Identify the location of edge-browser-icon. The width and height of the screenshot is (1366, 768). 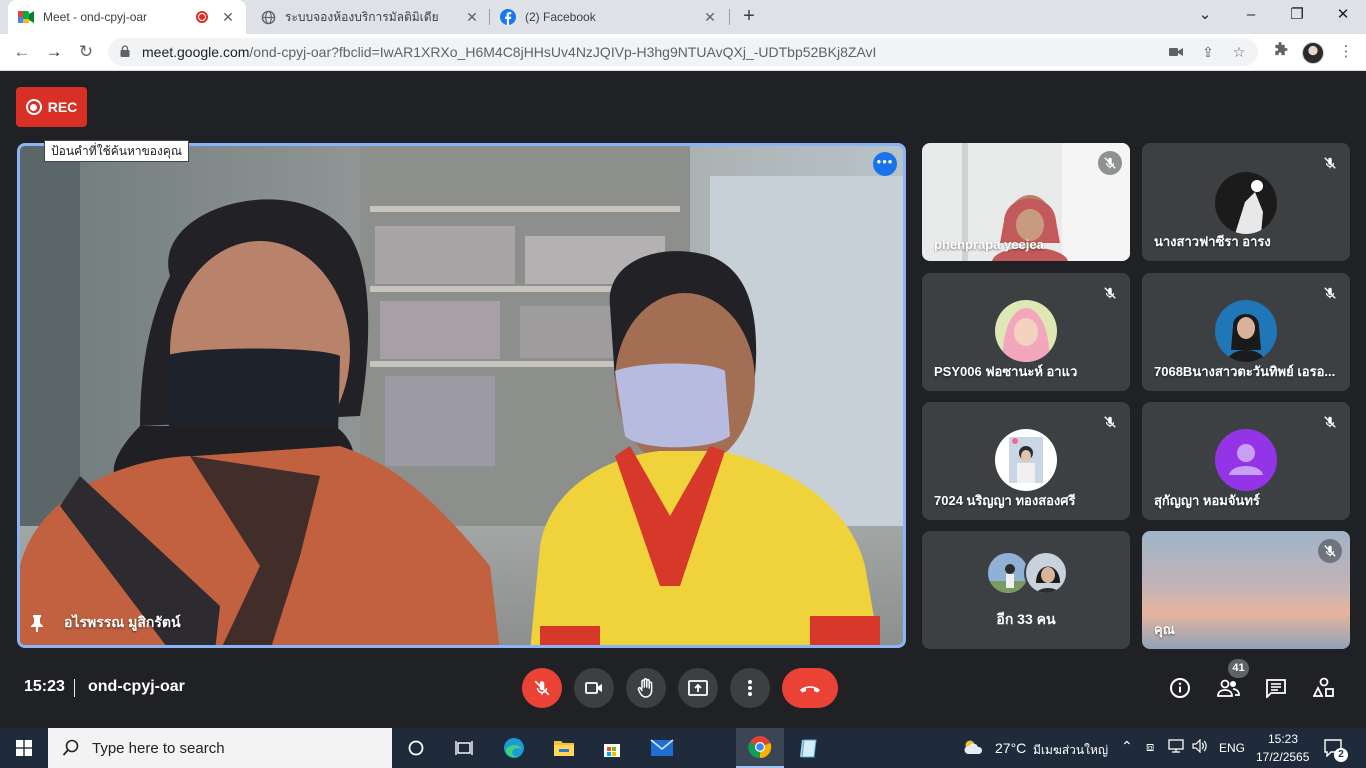
(514, 748).